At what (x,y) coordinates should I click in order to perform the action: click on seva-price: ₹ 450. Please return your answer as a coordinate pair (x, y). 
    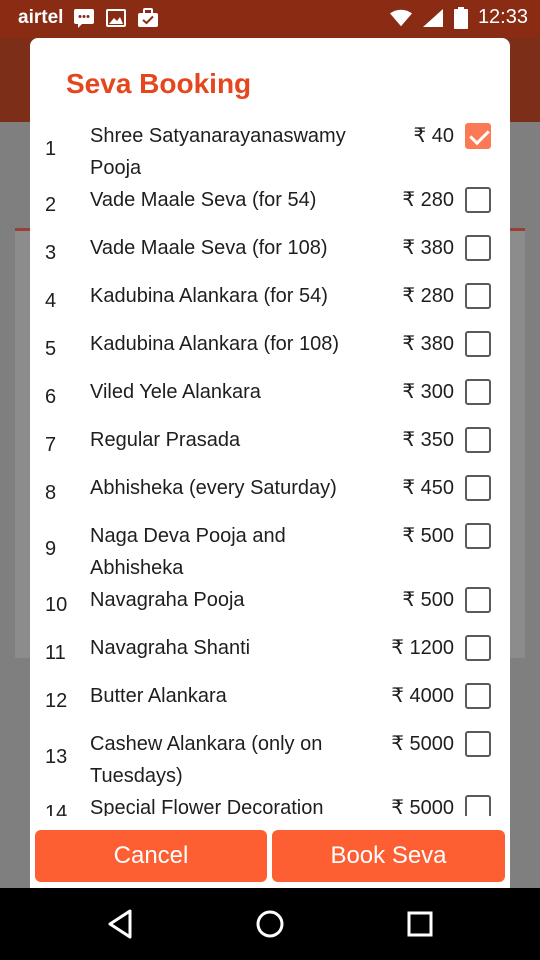
    Looking at the image, I should click on (428, 488).